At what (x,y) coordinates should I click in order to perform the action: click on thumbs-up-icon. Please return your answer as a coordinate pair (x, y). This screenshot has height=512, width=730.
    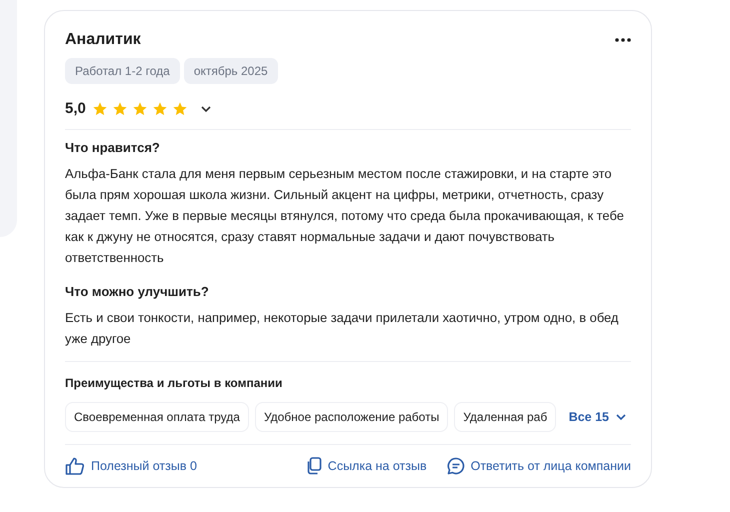
    Looking at the image, I should click on (75, 466).